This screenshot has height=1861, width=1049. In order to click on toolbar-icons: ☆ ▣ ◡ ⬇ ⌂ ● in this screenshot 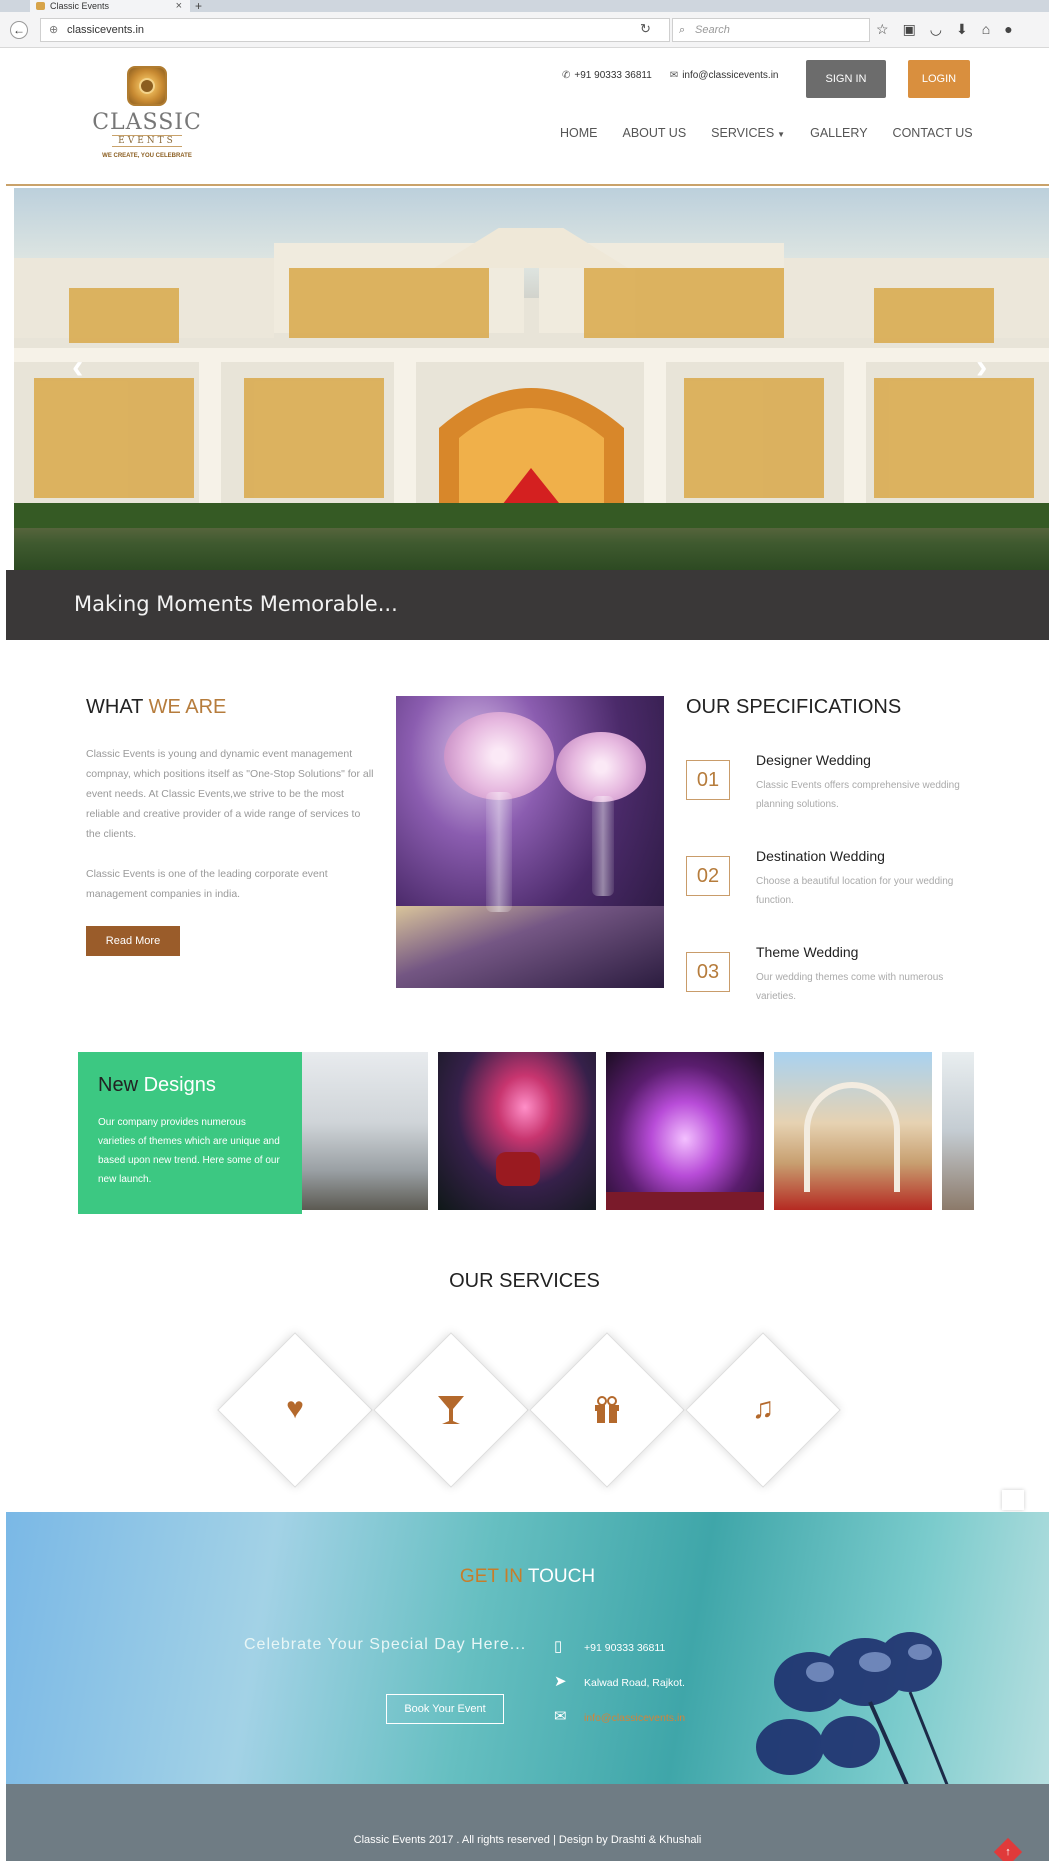, I will do `click(944, 30)`.